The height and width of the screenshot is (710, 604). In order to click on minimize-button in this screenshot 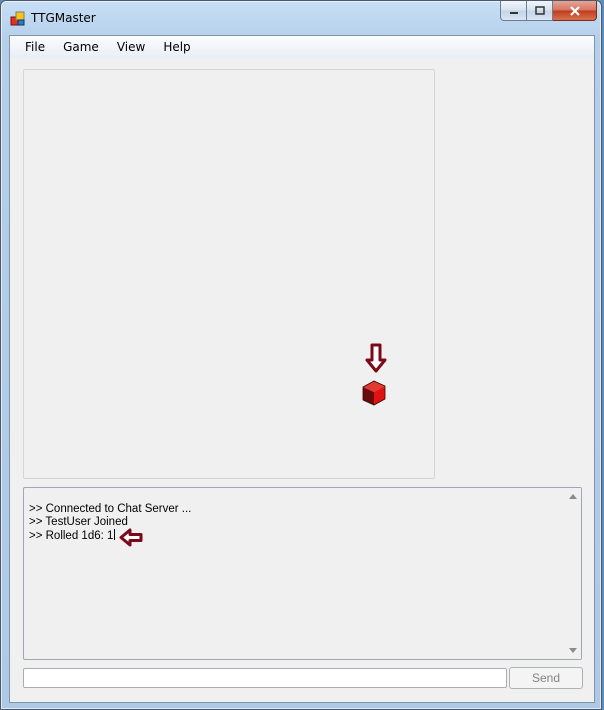, I will do `click(513, 11)`.